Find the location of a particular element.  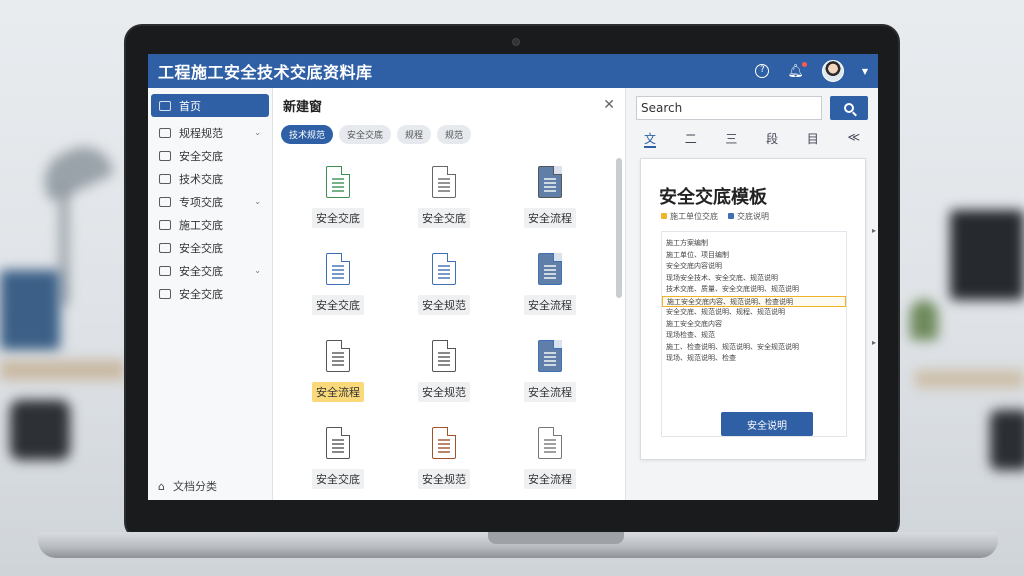

sidebar-item: 技术交底 is located at coordinates (210, 178).